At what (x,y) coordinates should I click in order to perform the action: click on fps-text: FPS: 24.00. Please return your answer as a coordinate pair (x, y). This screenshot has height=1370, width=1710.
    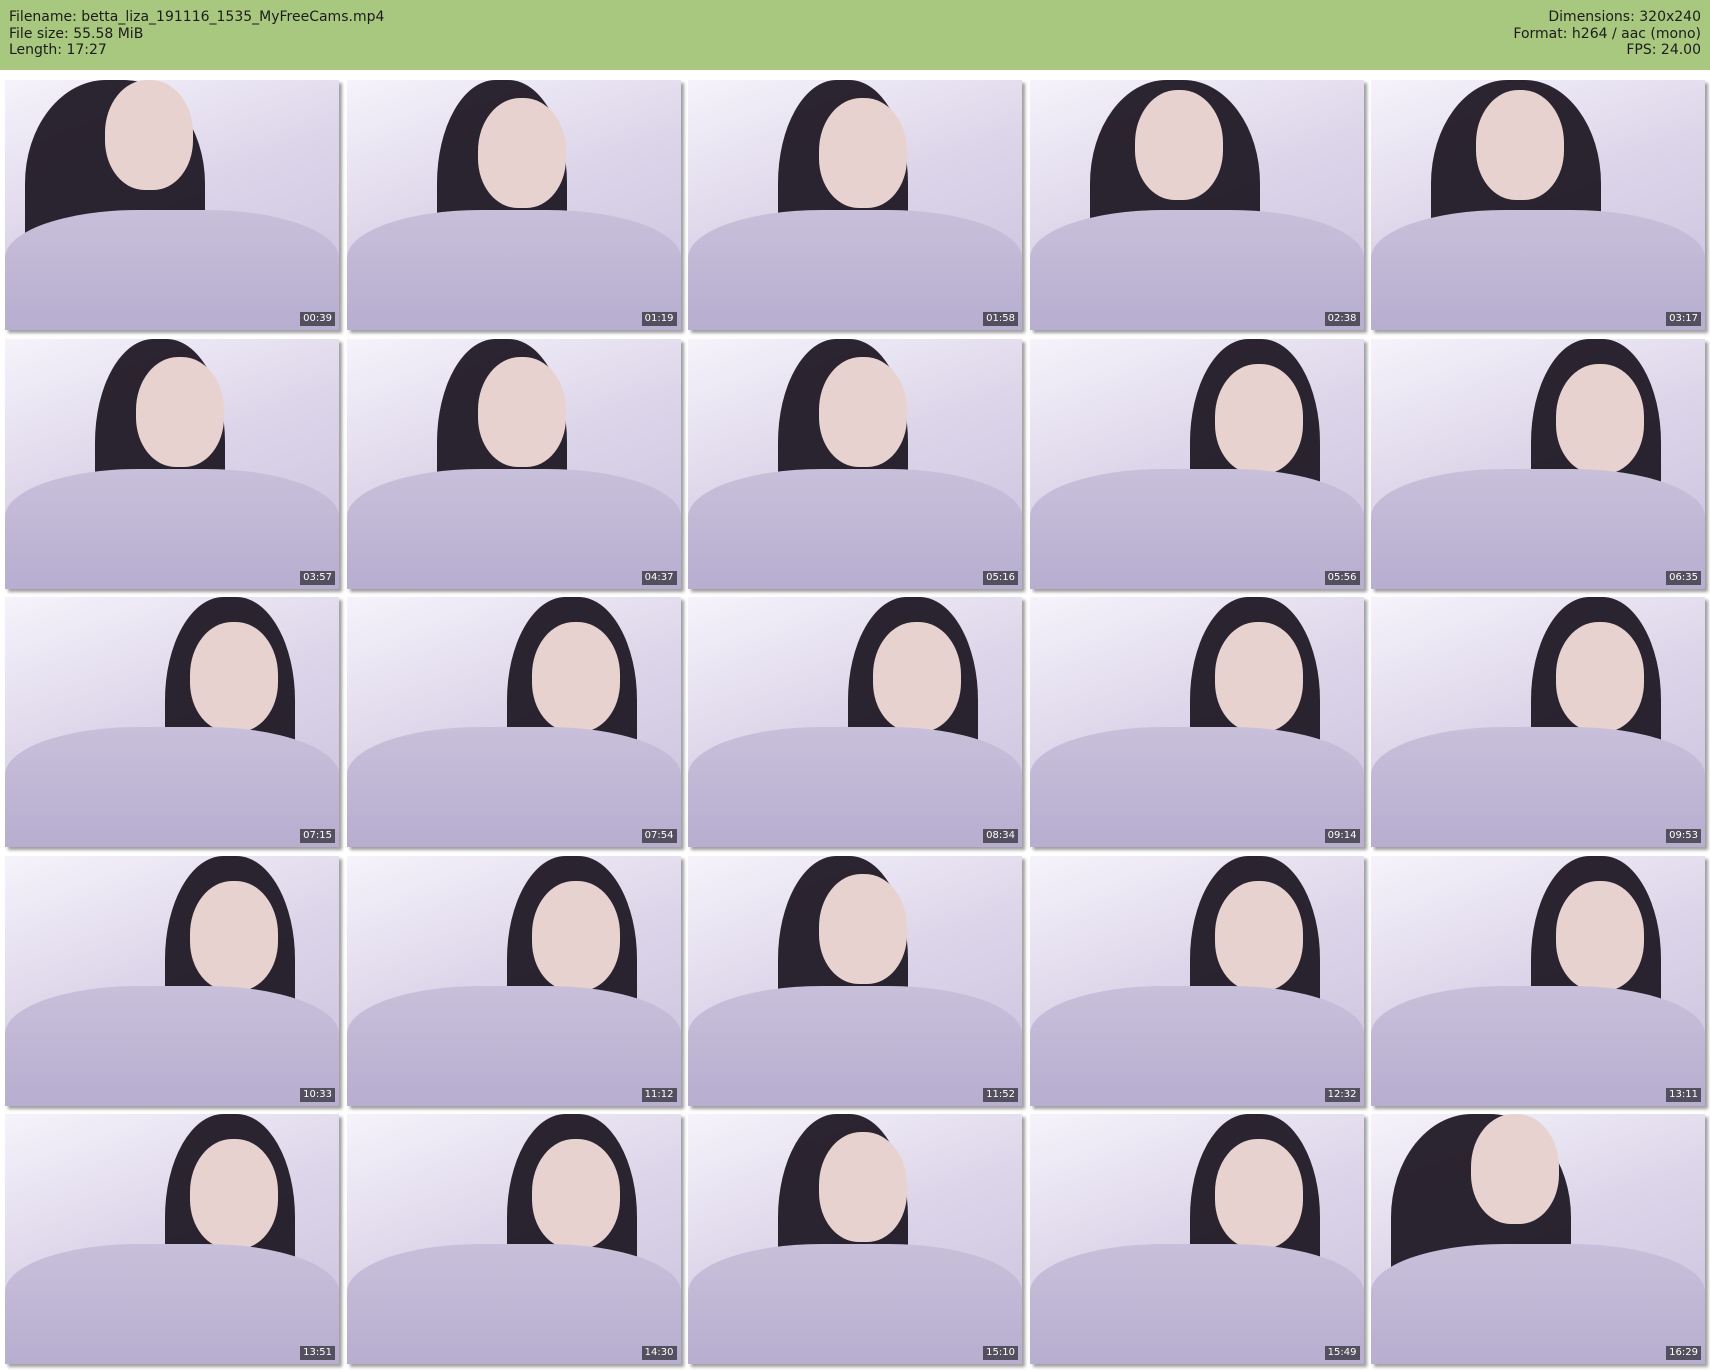
    Looking at the image, I should click on (1663, 50).